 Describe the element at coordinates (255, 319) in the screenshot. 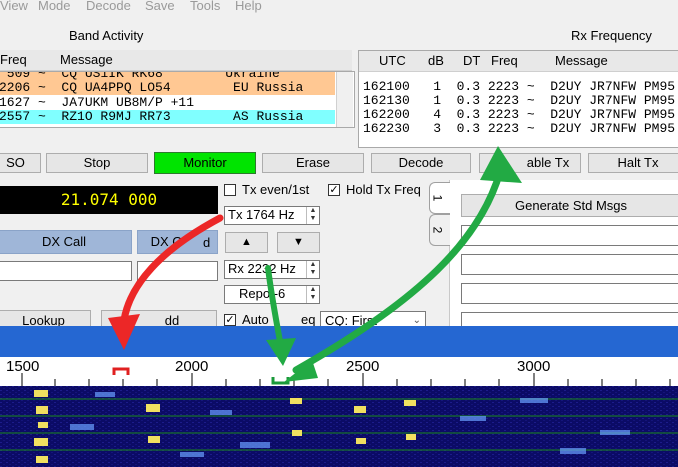

I see `auto-seq-label: Auto` at that location.